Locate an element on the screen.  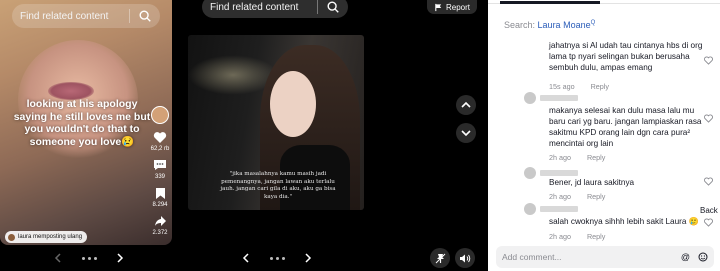
emoji-icon is located at coordinates (702, 257).